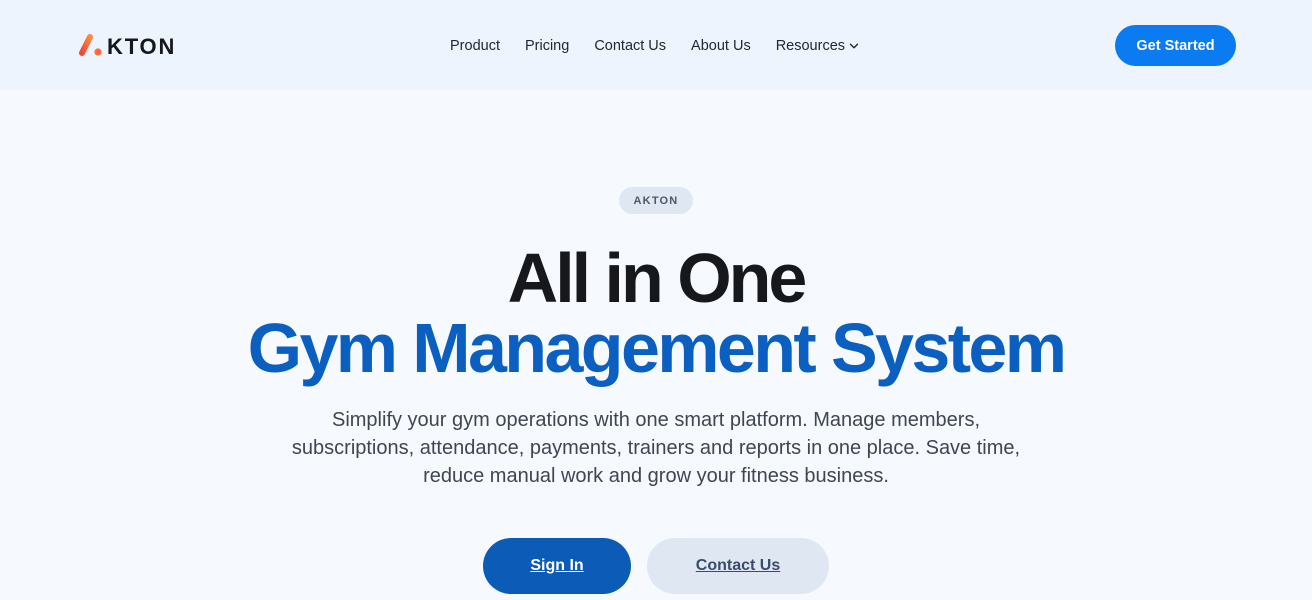 This screenshot has height=600, width=1312. I want to click on brand-logo: KTON, so click(127, 45).